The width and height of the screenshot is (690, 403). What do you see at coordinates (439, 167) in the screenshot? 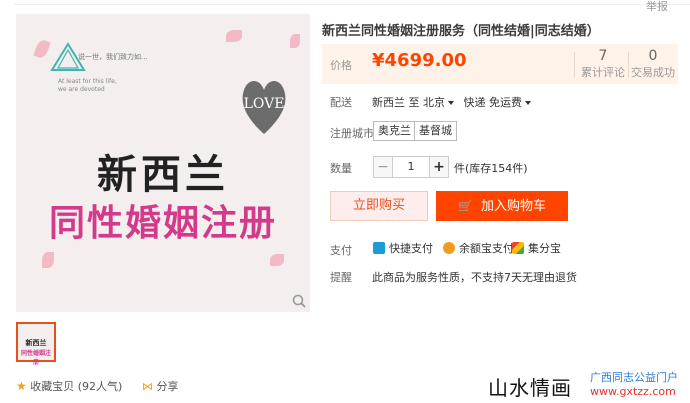
I see `qty-increase-button: +` at bounding box center [439, 167].